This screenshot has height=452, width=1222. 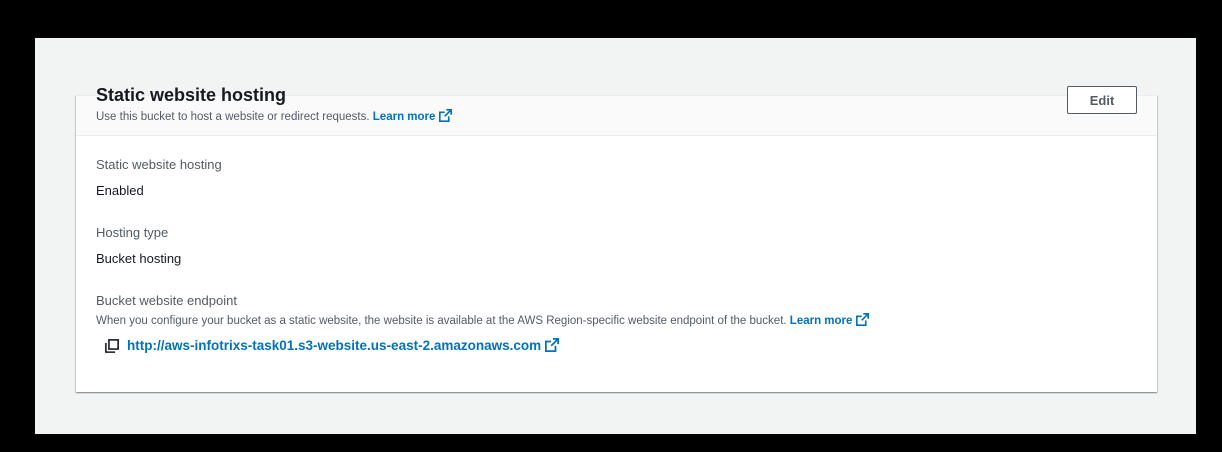 I want to click on field-hosting-type: Hosting type Bucket hosting, so click(x=138, y=246).